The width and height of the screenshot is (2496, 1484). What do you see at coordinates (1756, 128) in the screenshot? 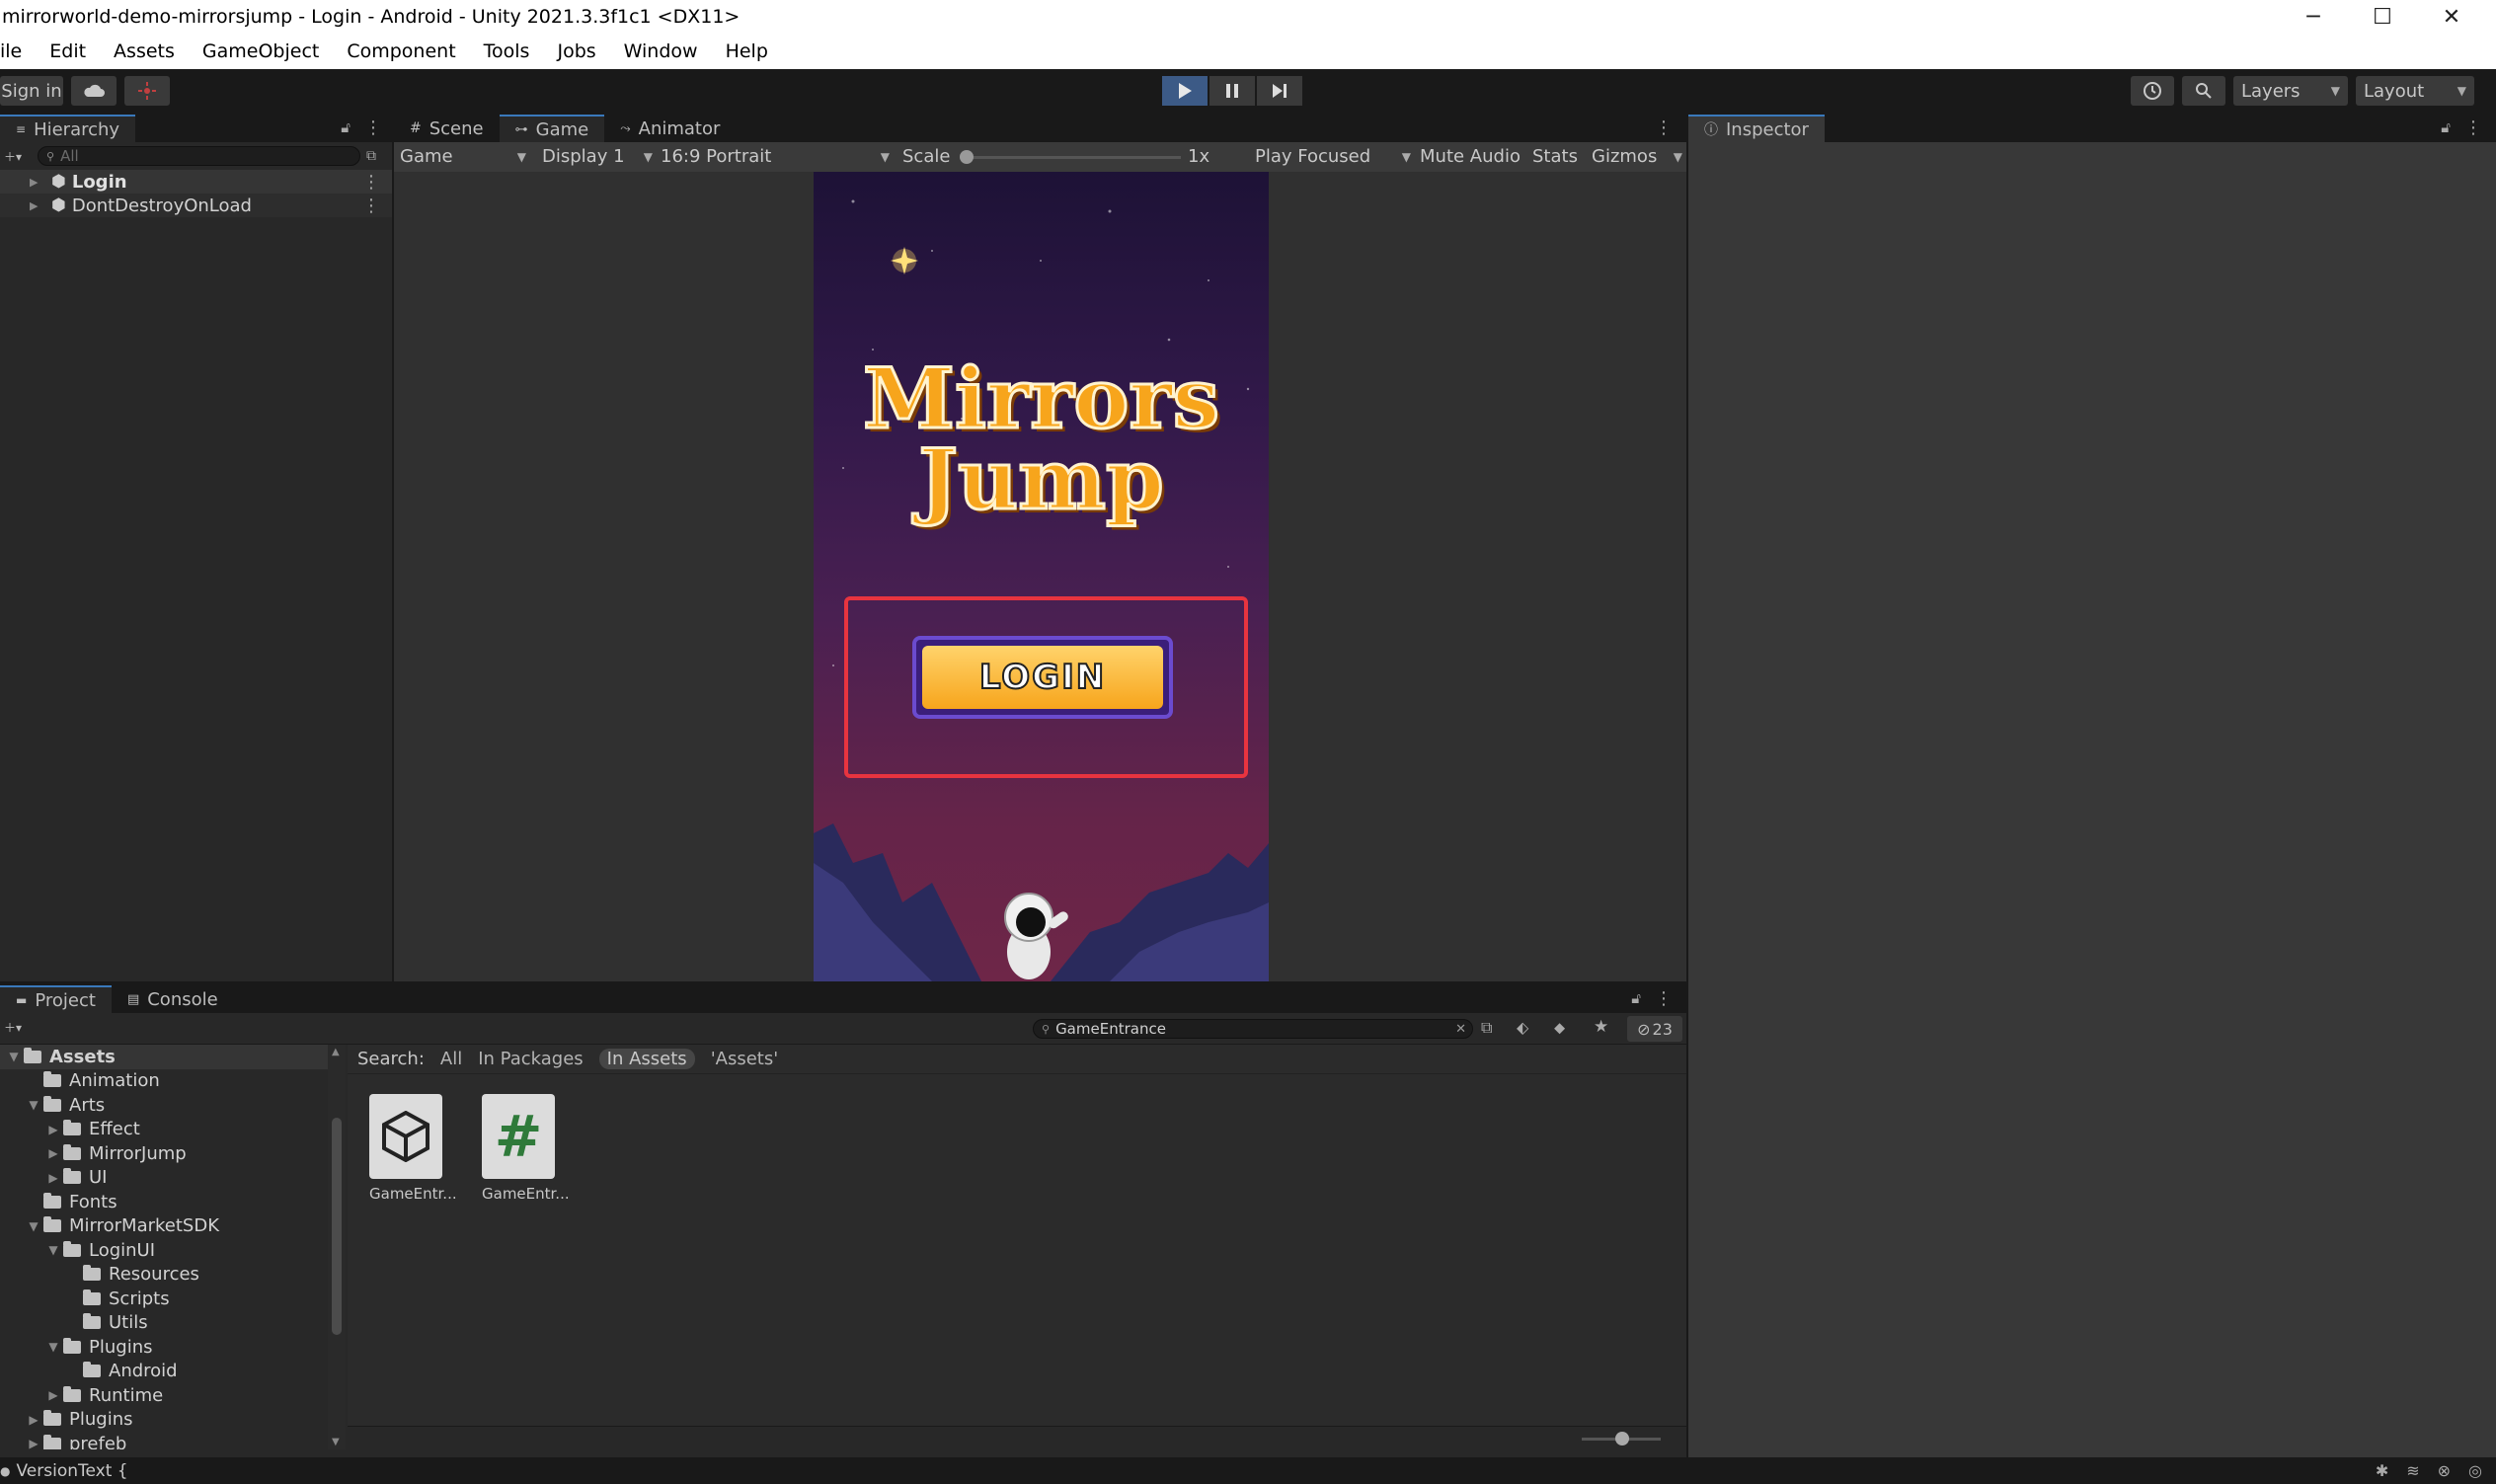
I see `tab-inspector: ⓘ Inspector` at bounding box center [1756, 128].